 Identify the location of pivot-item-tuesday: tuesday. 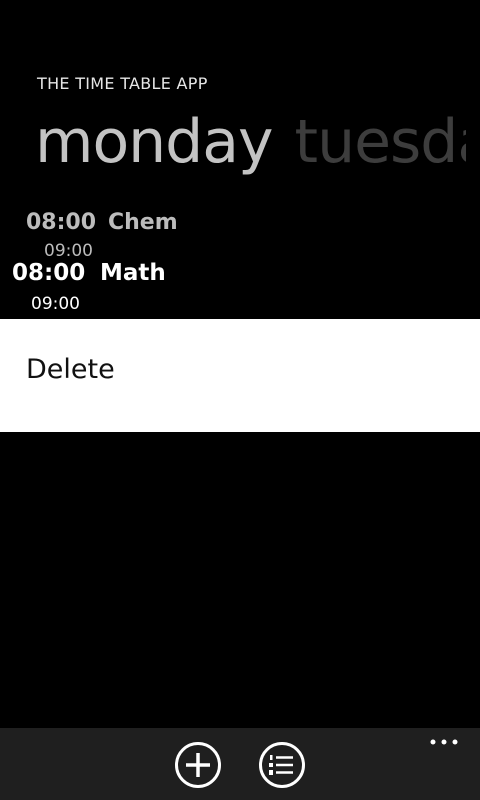
(380, 142).